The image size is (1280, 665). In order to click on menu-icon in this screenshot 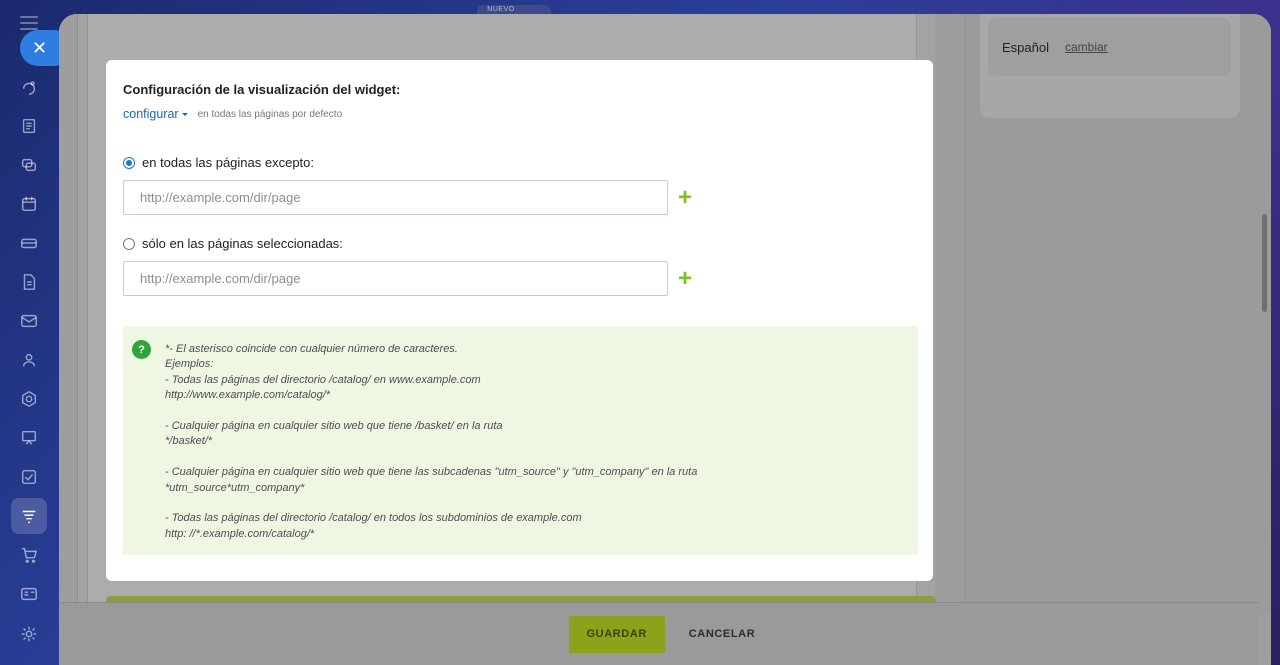, I will do `click(29, 23)`.